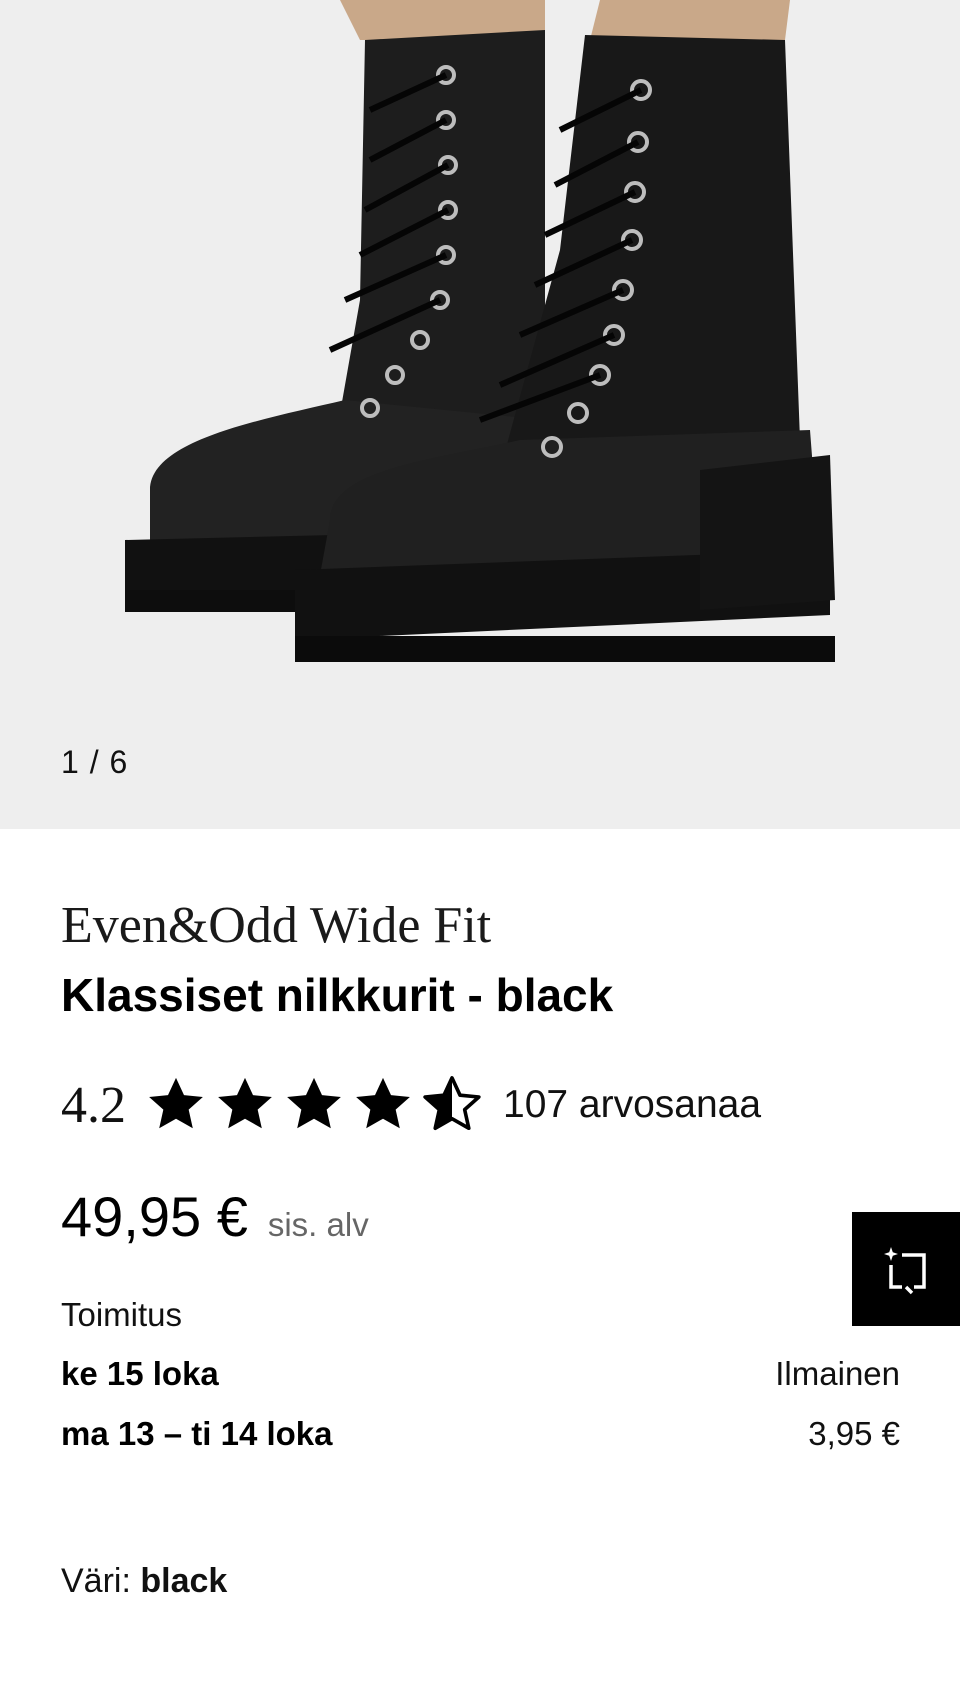 The width and height of the screenshot is (960, 1698). I want to click on price: 49,95 €, so click(154, 1216).